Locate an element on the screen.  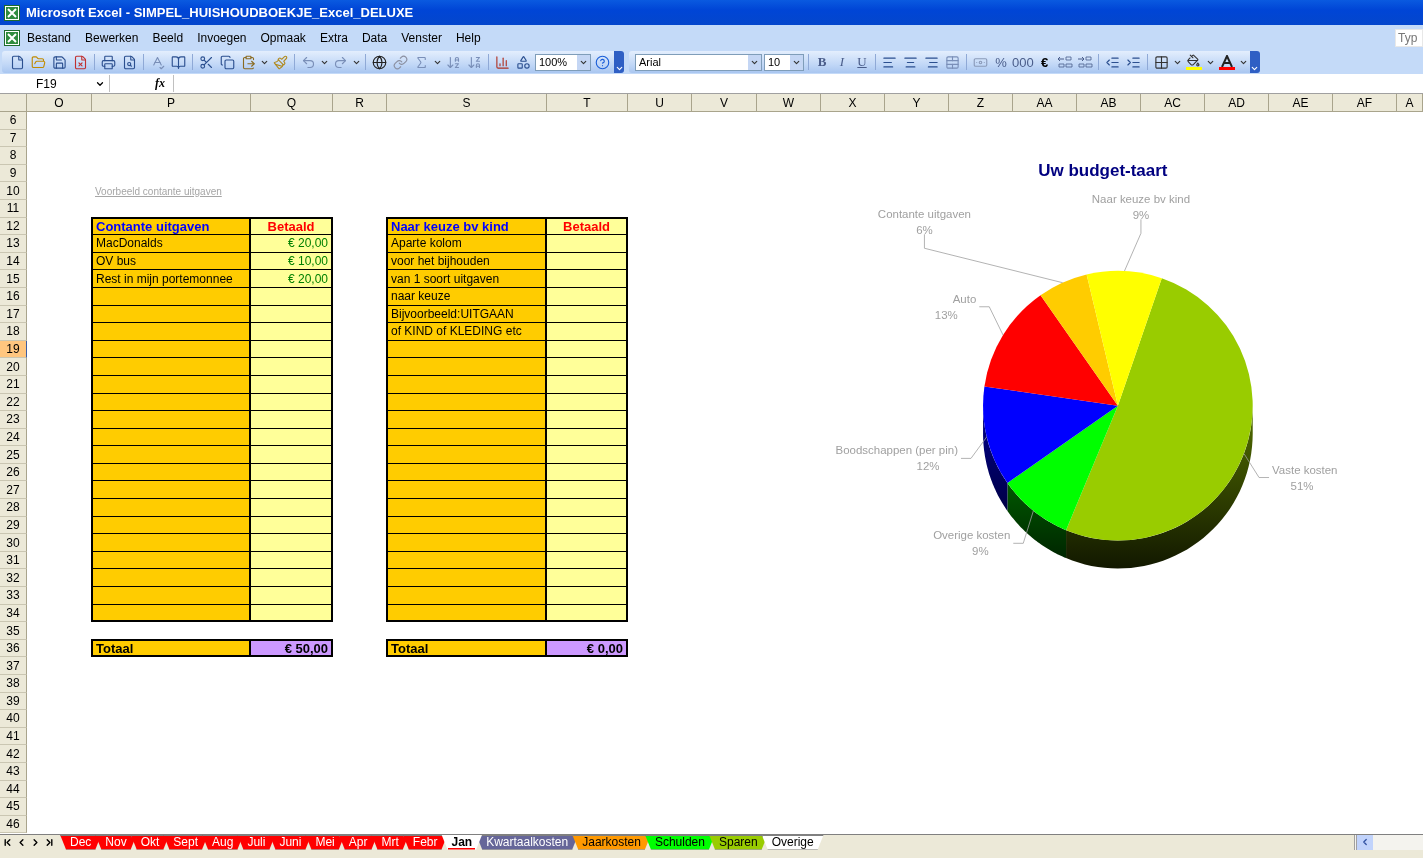
column-header: AE is located at coordinates (1301, 103).